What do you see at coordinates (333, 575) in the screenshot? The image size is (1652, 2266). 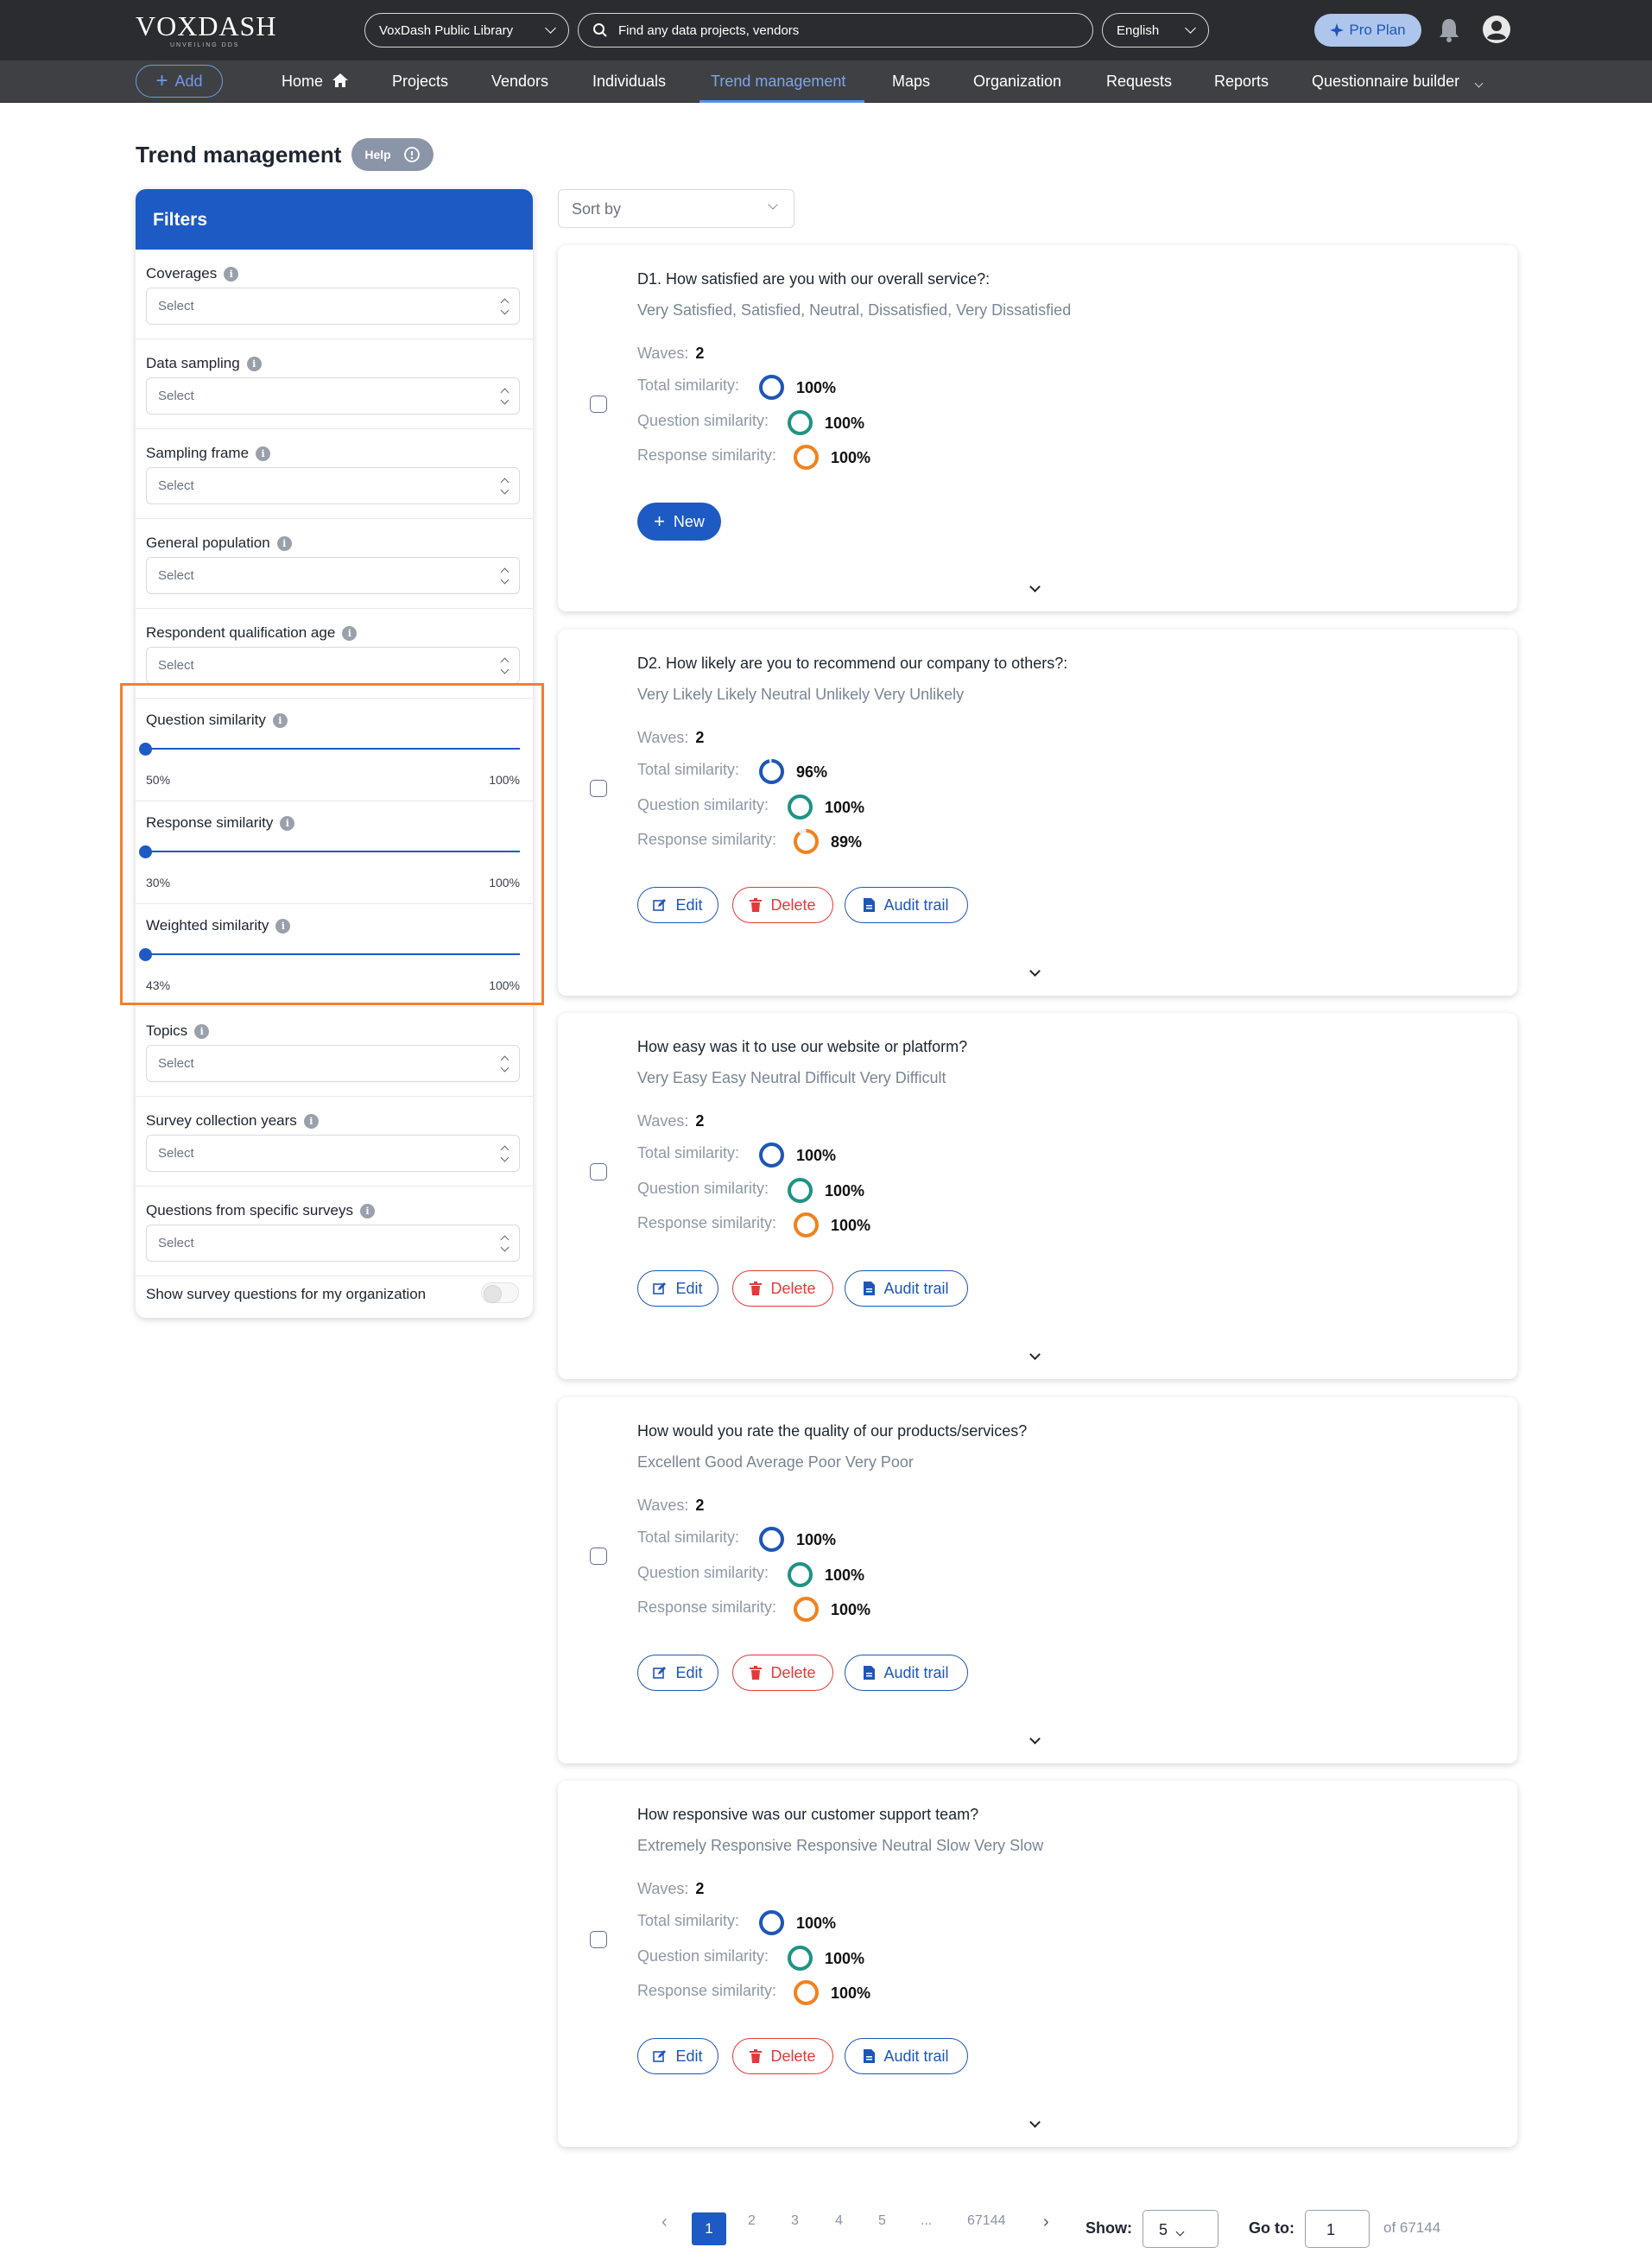 I see `general-population-select: Select` at bounding box center [333, 575].